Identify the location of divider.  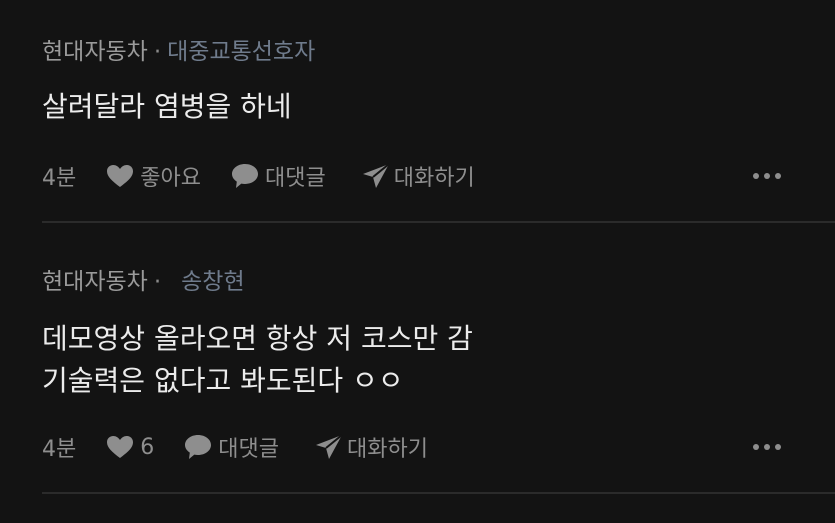
(438, 493).